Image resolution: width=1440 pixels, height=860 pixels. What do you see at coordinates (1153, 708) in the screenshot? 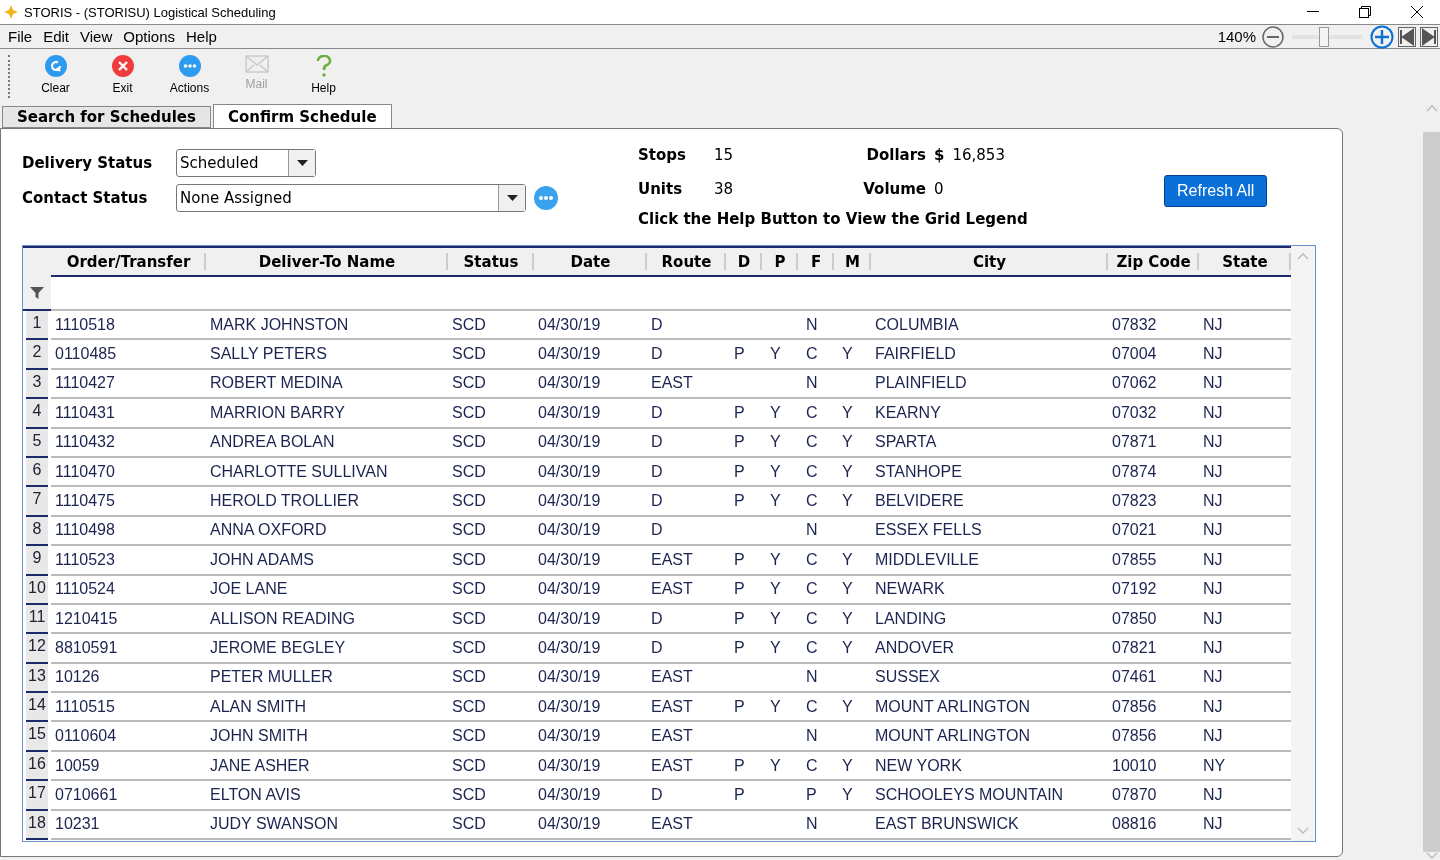
I see `table-cell: 07856` at bounding box center [1153, 708].